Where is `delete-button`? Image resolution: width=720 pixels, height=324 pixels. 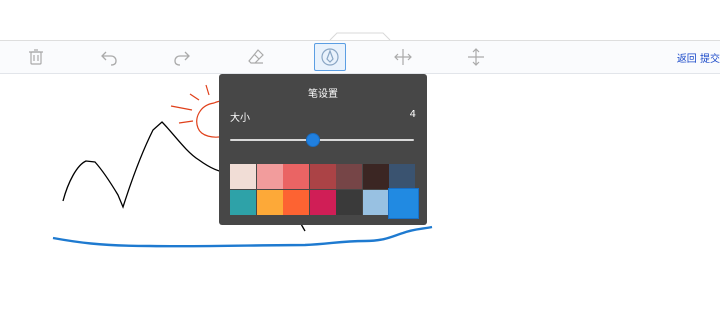 delete-button is located at coordinates (36, 57).